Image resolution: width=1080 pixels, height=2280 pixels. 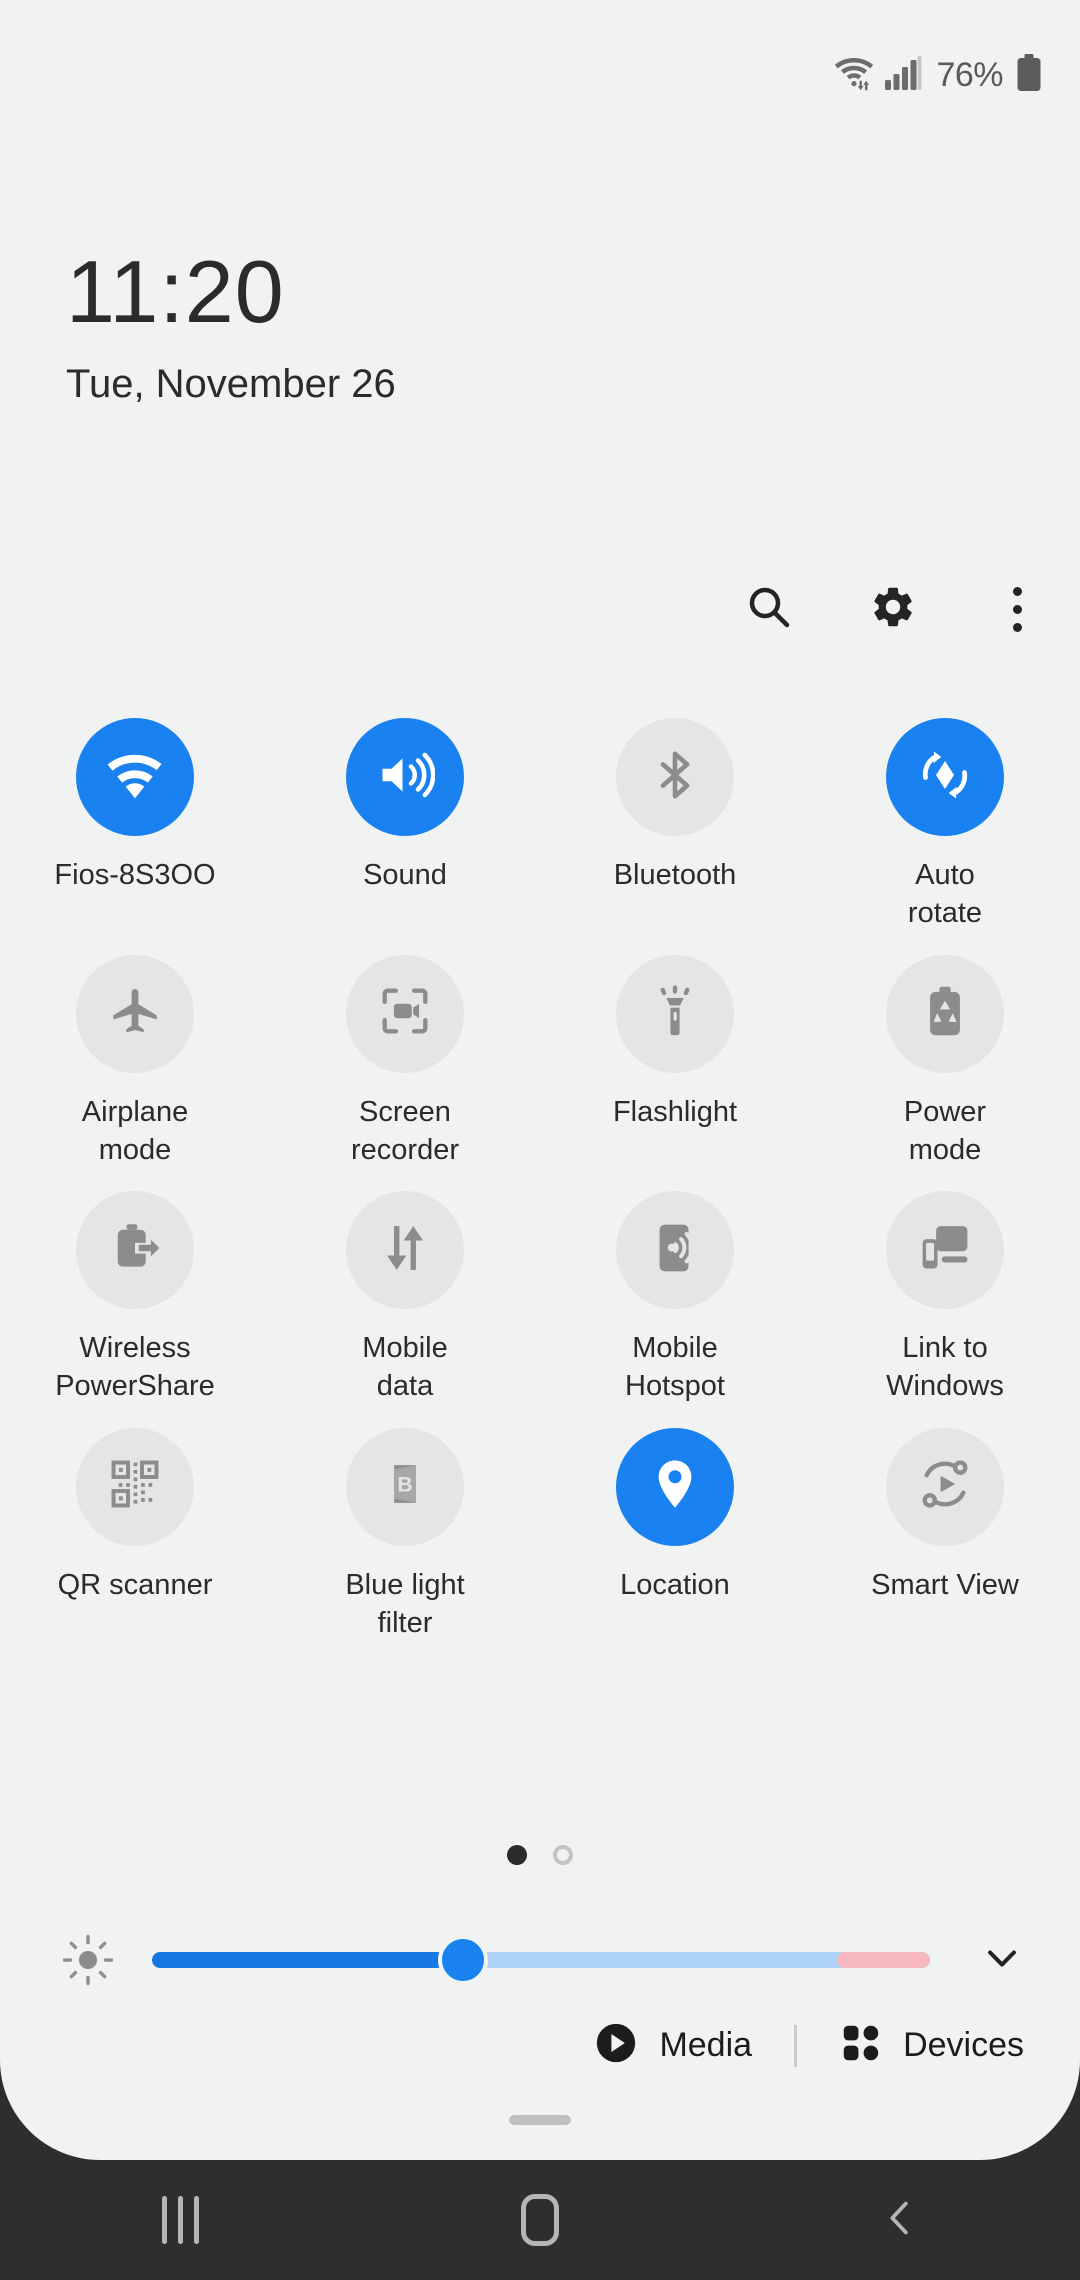 I want to click on tile-link-to-windows-label: Link to Windows, so click(x=945, y=1367).